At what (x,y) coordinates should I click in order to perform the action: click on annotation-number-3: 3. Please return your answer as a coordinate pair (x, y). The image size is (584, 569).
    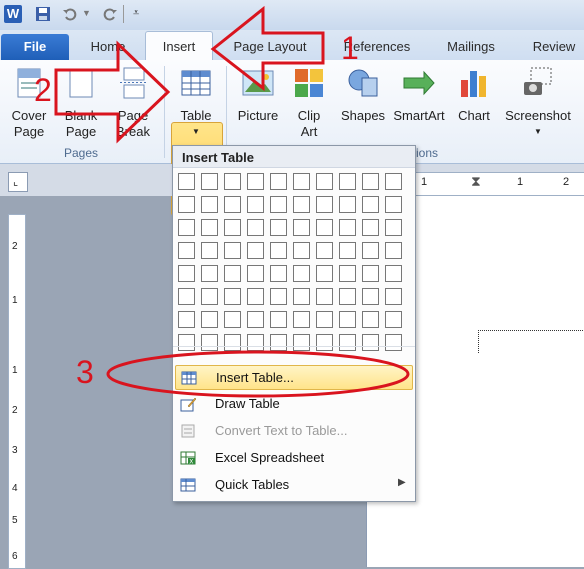
    Looking at the image, I should click on (85, 372).